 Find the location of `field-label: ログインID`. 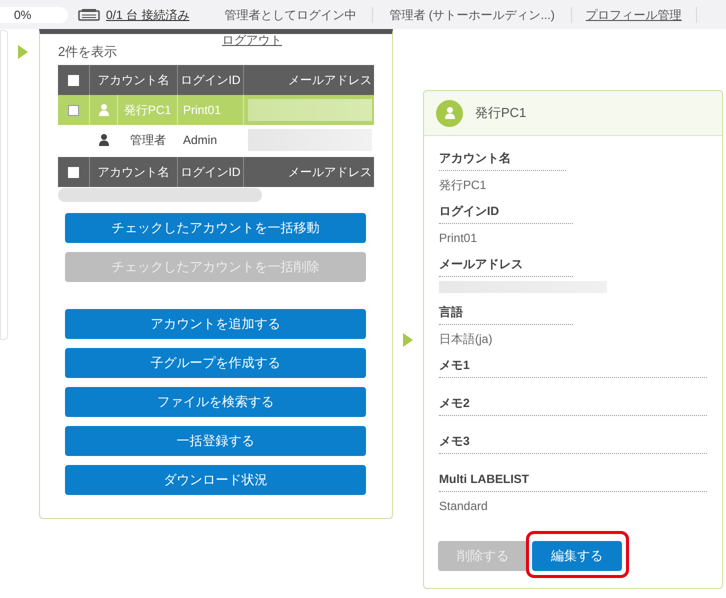

field-label: ログインID is located at coordinates (506, 213).